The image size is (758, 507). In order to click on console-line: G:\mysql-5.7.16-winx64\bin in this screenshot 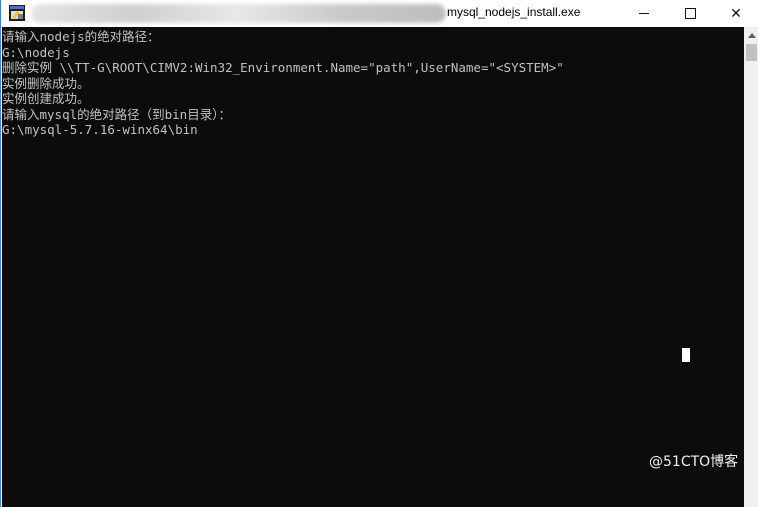, I will do `click(100, 129)`.